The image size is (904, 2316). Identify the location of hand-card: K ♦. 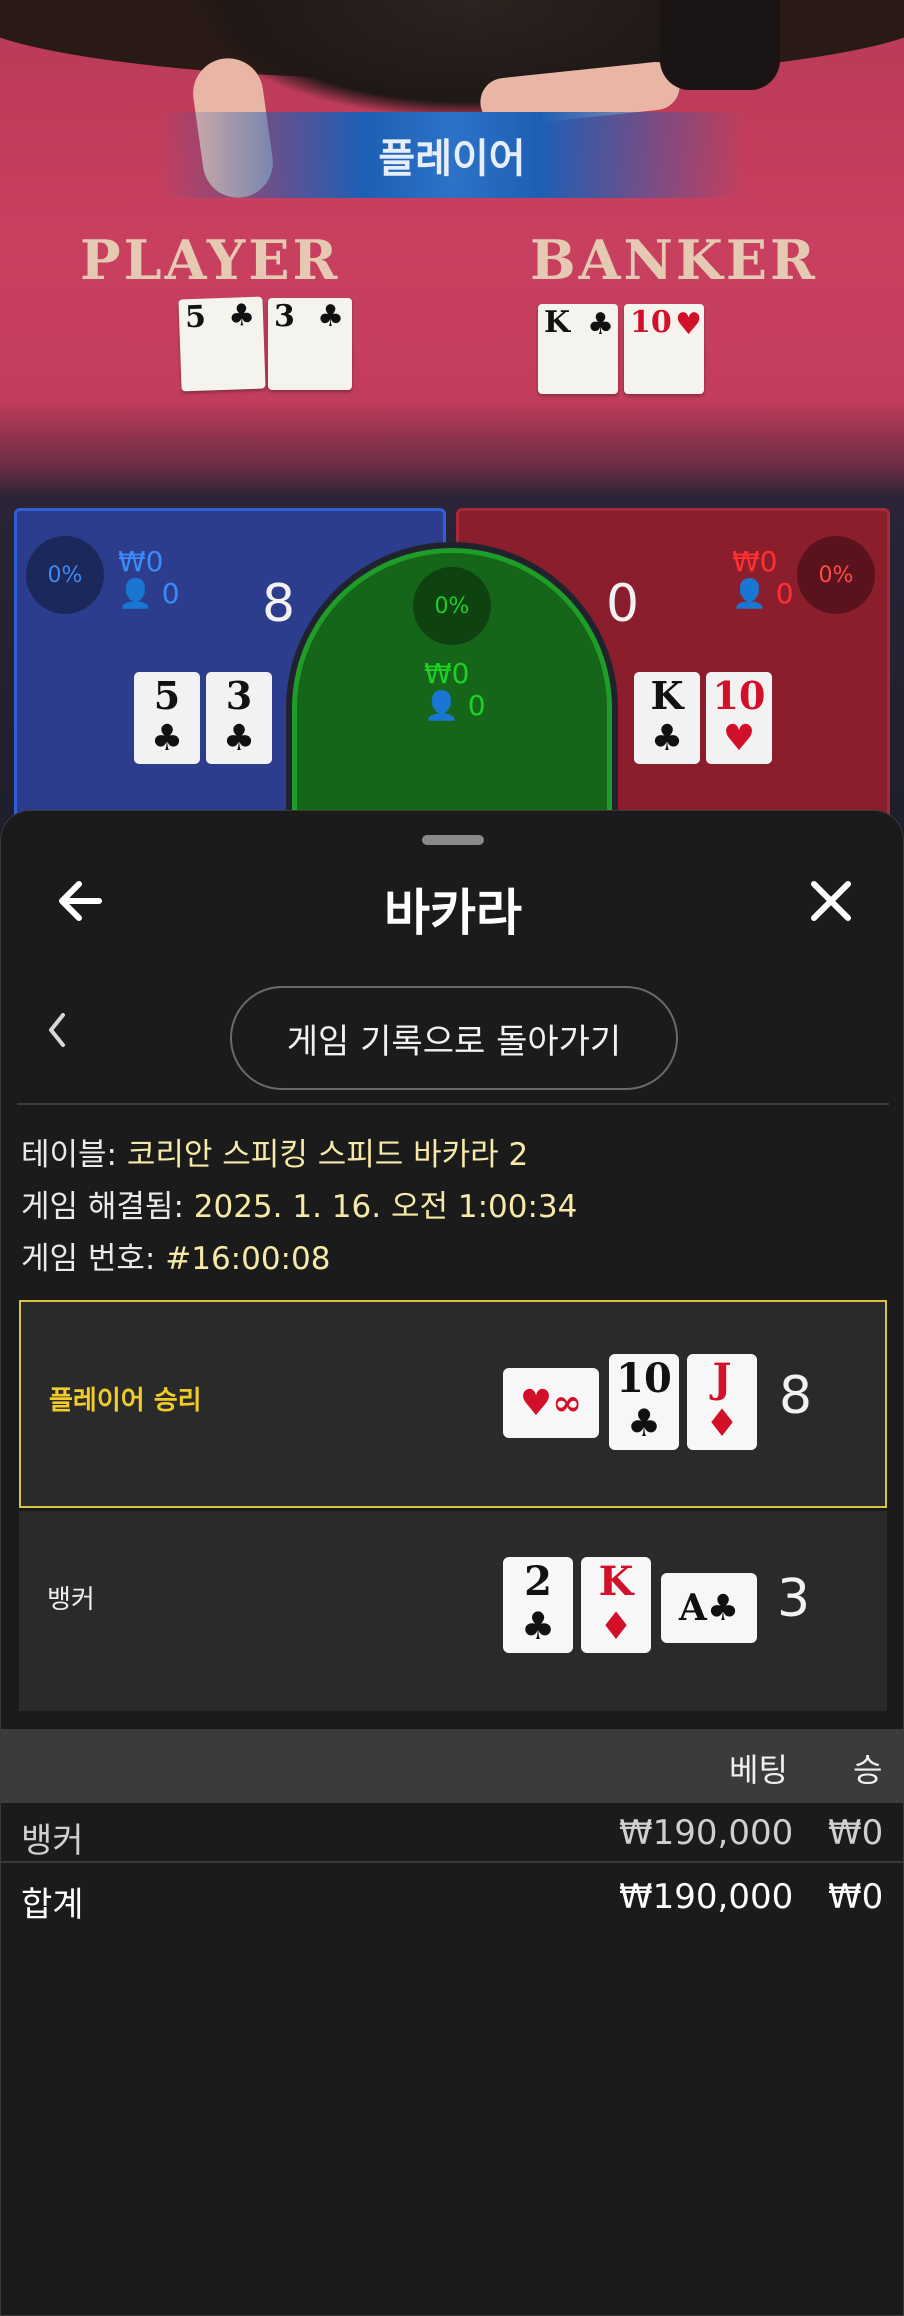
(616, 1605).